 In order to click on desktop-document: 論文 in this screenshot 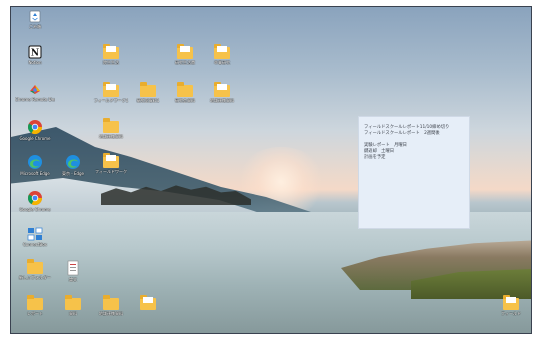, I will do `click(73, 271)`.